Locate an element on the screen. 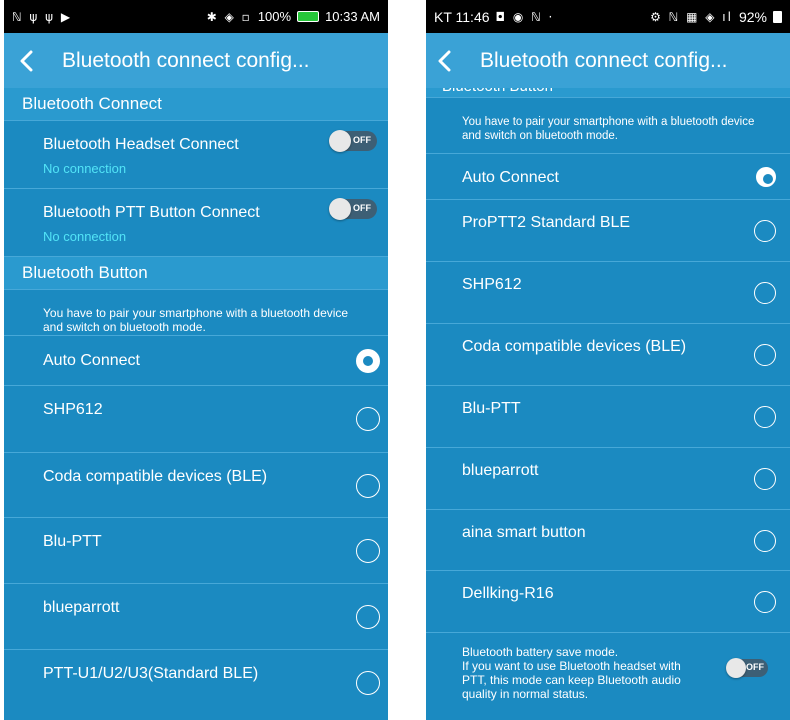 This screenshot has height=720, width=790. battery-save-toggle: OFF is located at coordinates (747, 668).